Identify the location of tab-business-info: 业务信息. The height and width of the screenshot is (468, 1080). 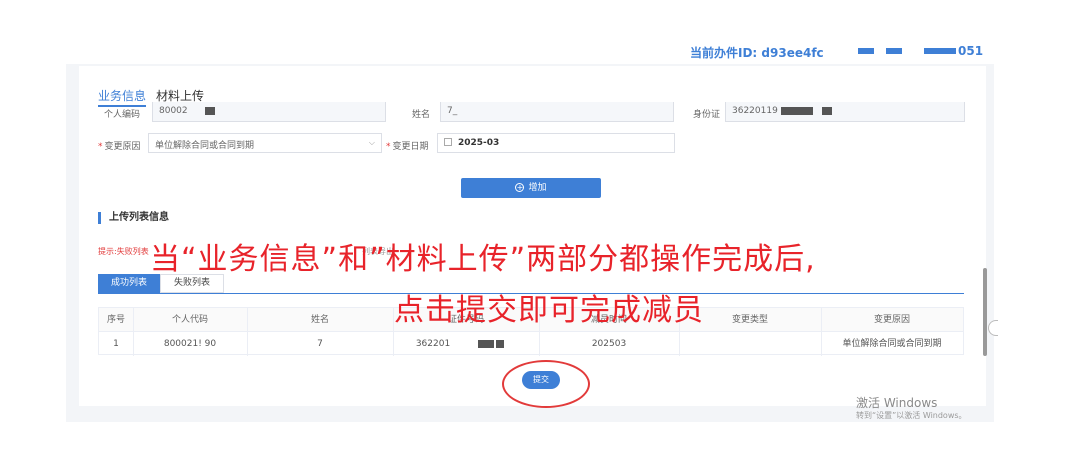
(122, 97).